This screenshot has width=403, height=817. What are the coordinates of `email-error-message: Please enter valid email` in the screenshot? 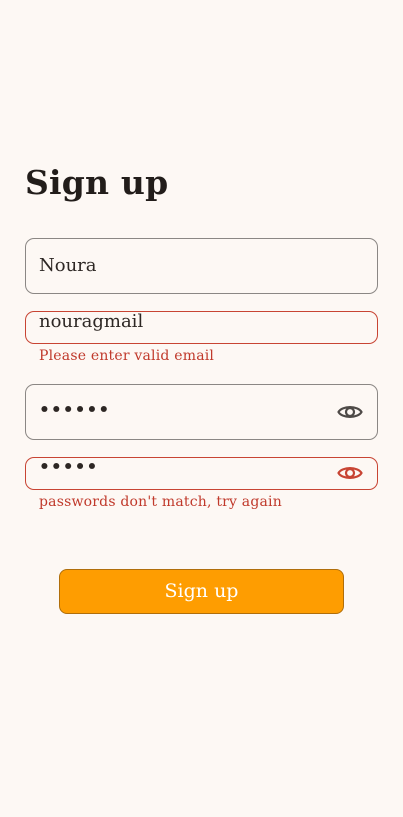 It's located at (127, 356).